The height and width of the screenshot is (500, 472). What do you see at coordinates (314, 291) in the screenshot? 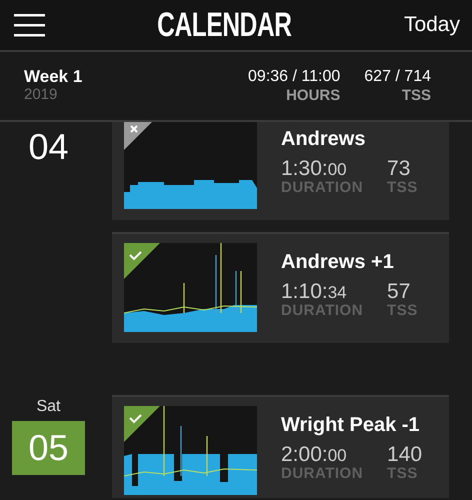
I see `duration-value: 1:10:34` at bounding box center [314, 291].